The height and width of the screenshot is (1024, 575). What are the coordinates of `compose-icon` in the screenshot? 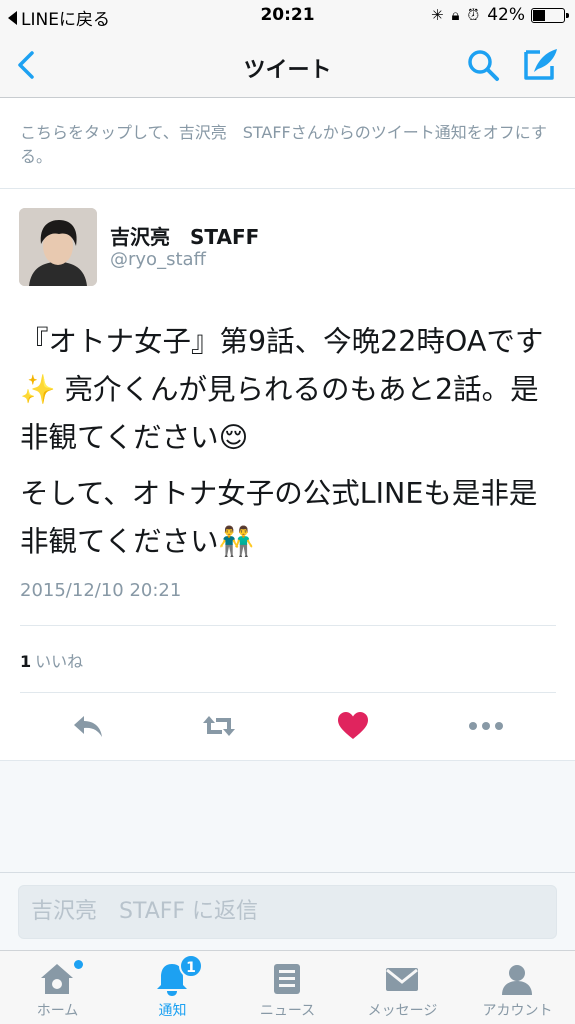 It's located at (540, 64).